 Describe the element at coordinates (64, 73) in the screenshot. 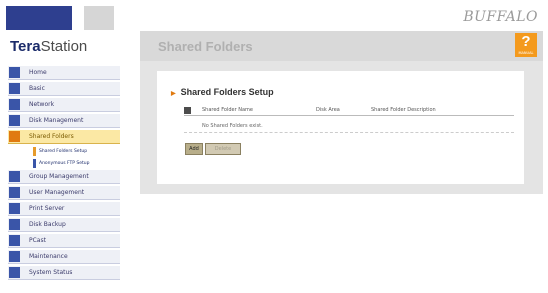

I see `sidebar-item-home: Home` at that location.